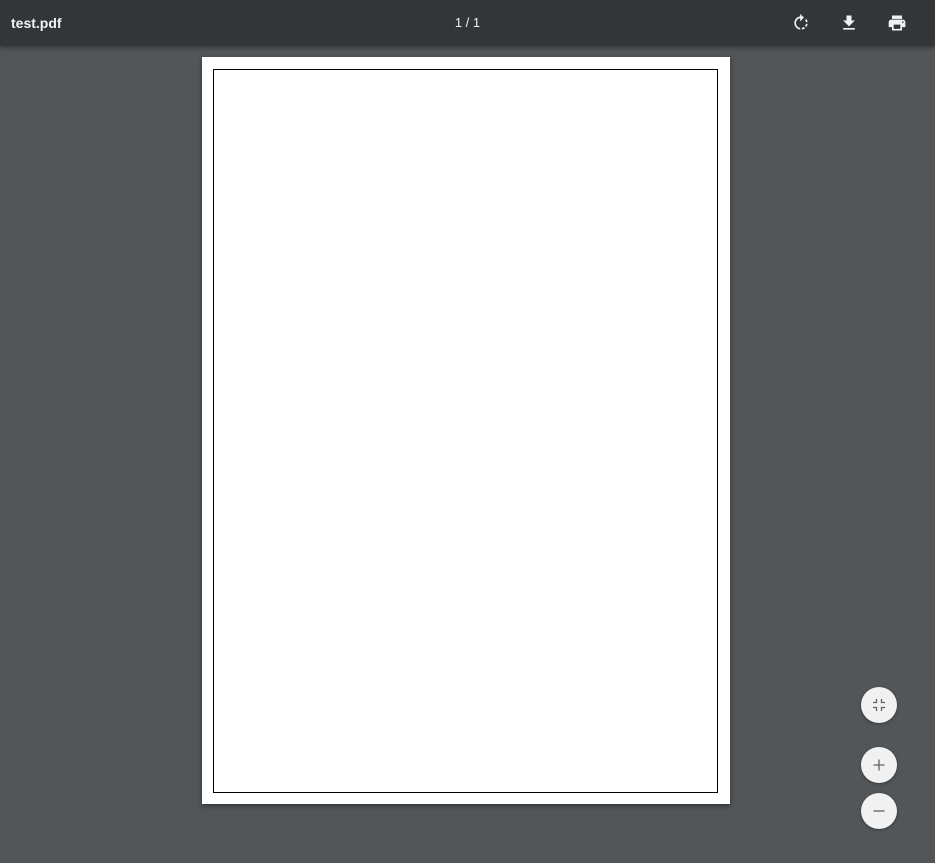 The image size is (935, 863). I want to click on file-title: test.pdf, so click(36, 23).